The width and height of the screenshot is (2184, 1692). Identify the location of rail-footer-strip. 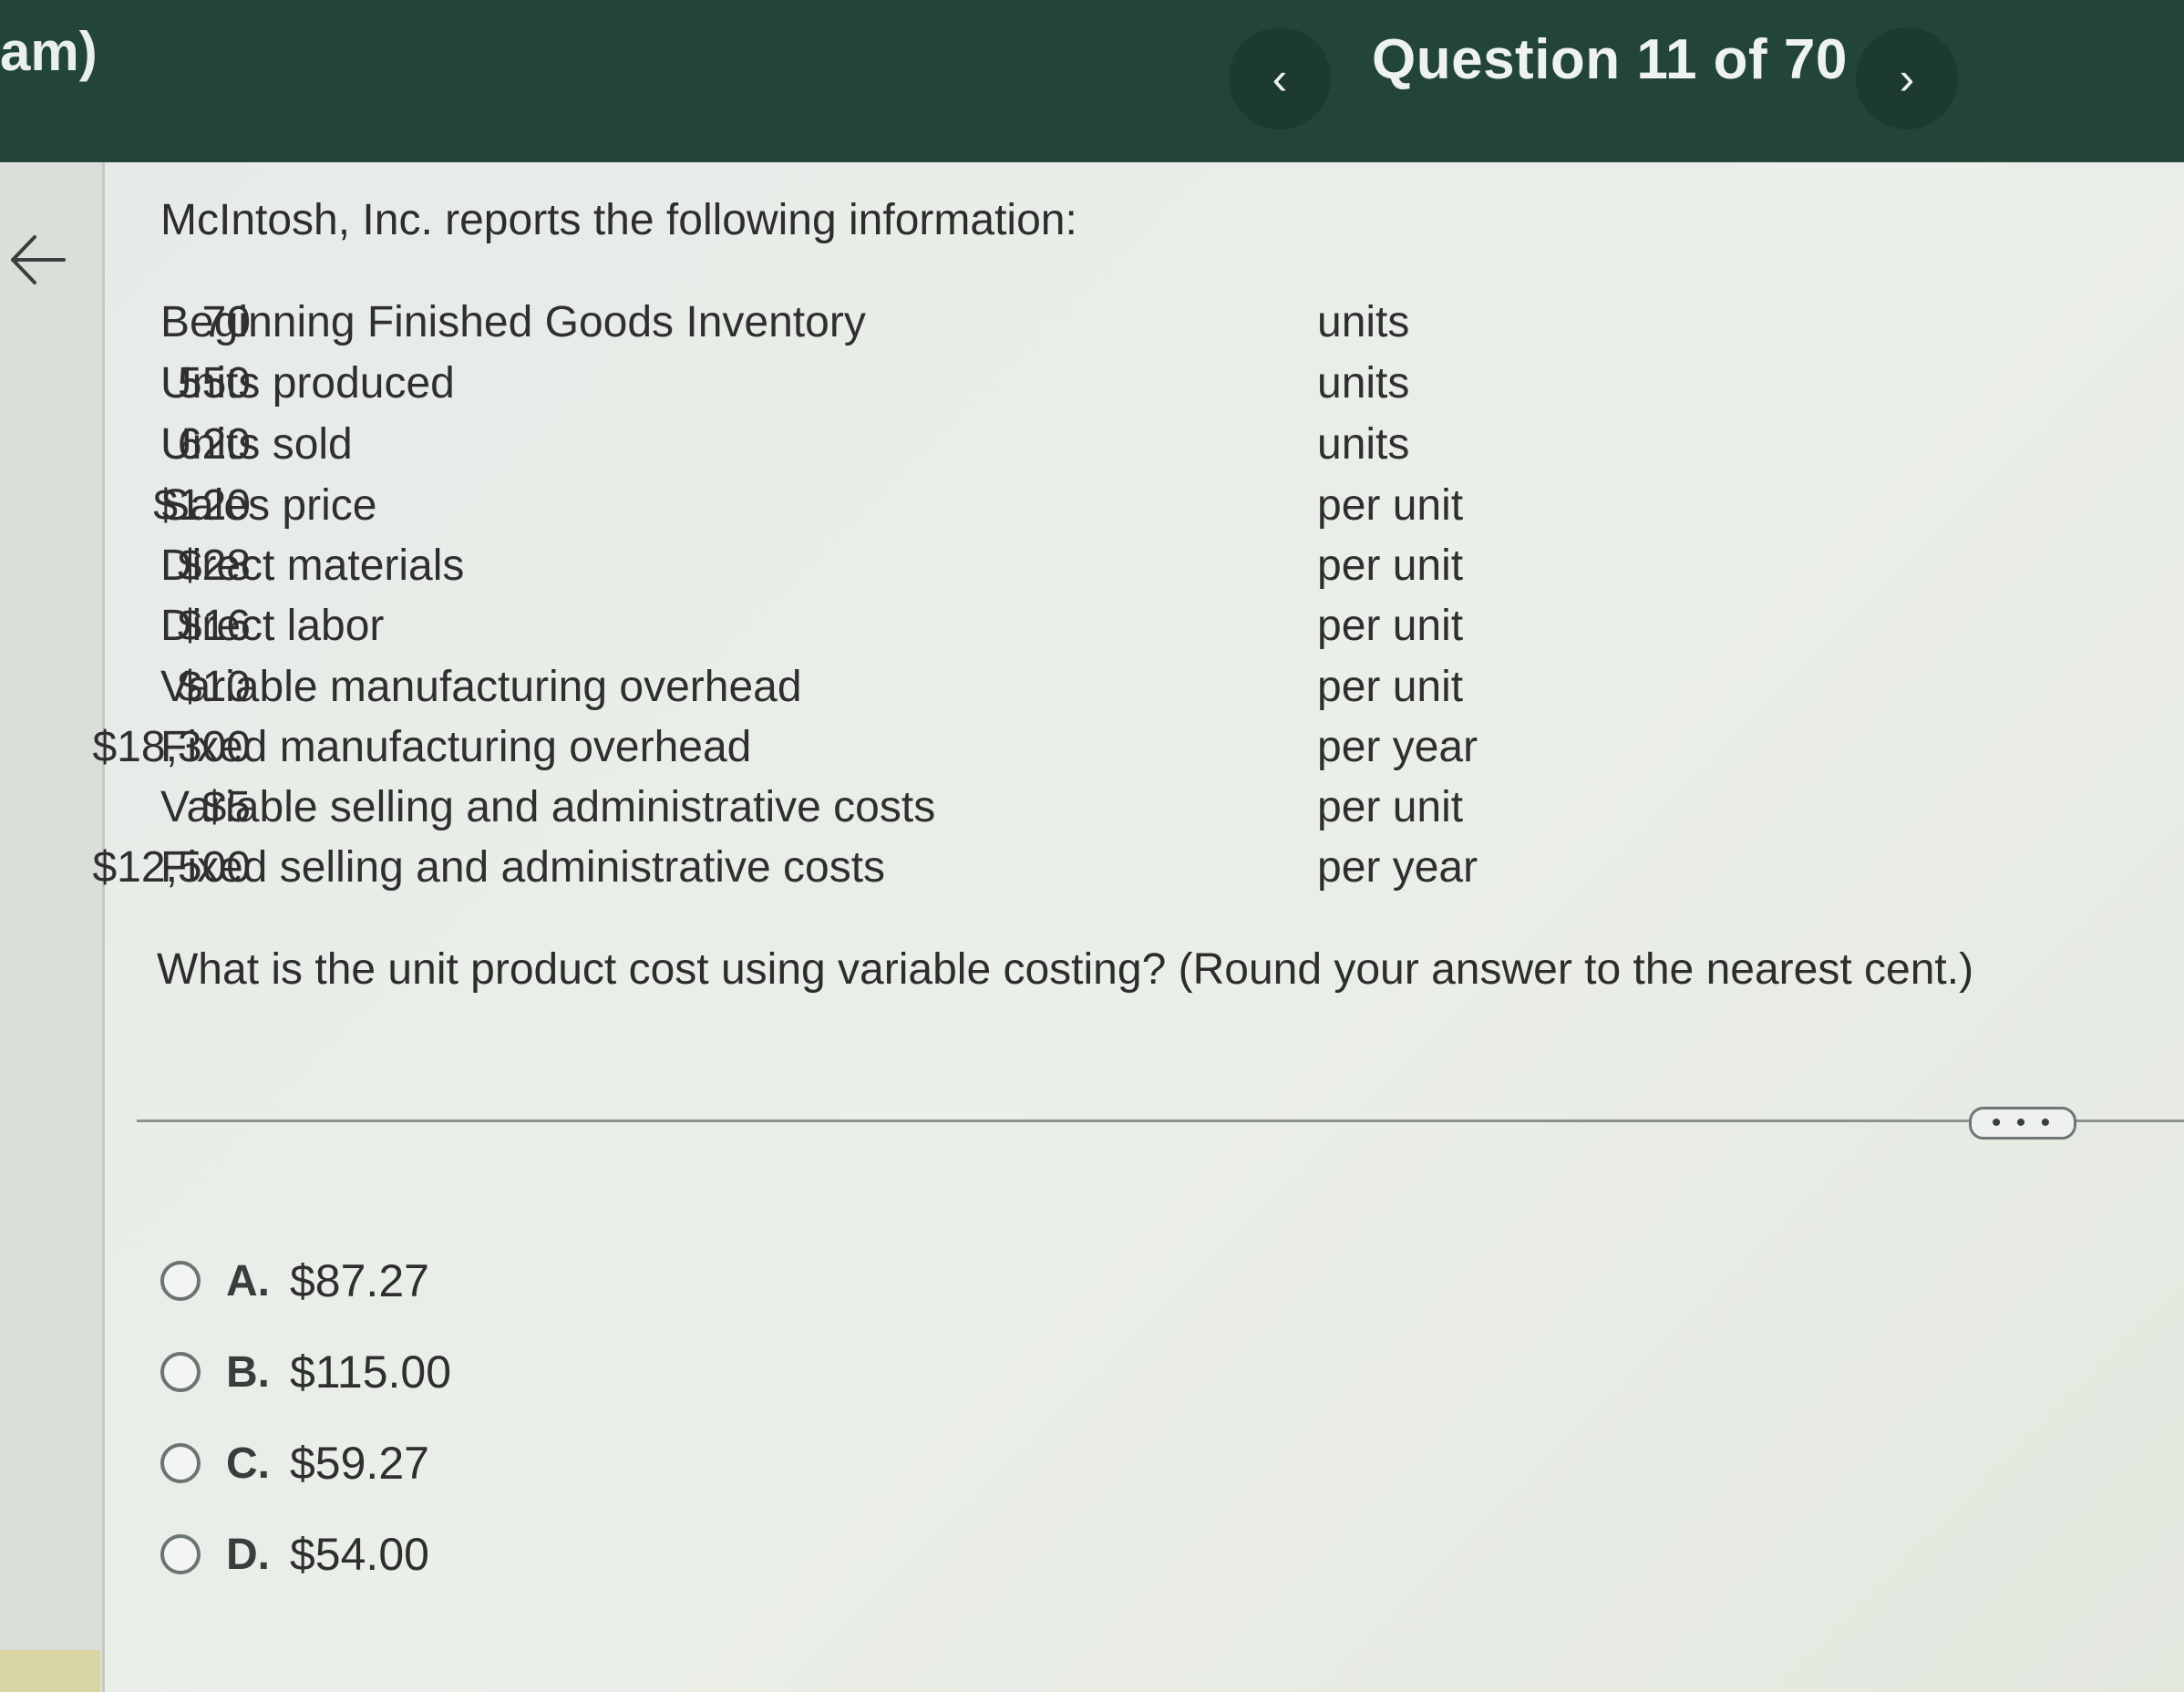
(50, 1671).